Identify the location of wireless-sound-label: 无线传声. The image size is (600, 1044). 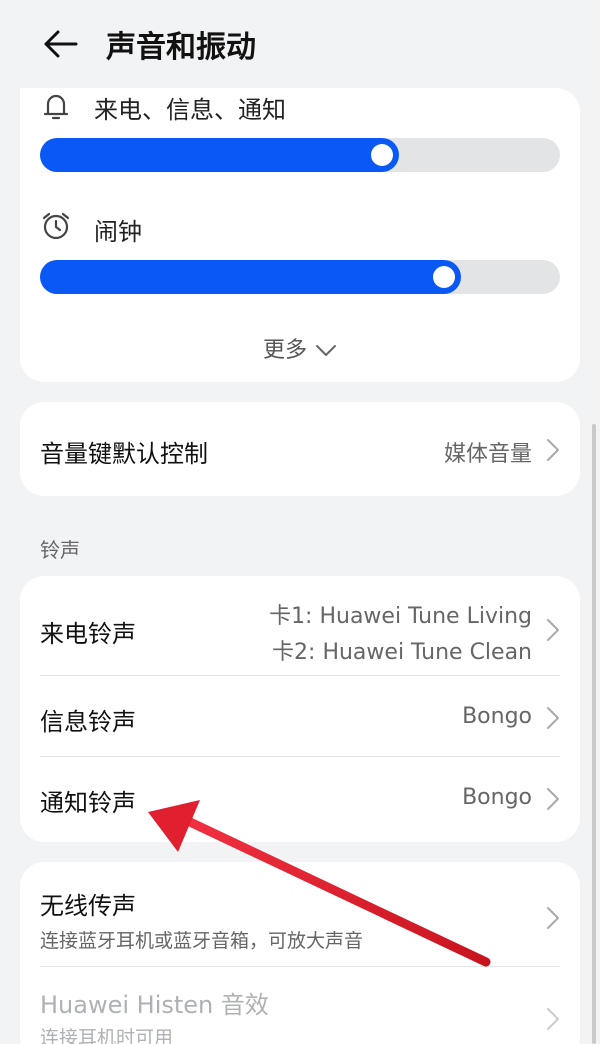
(88, 906).